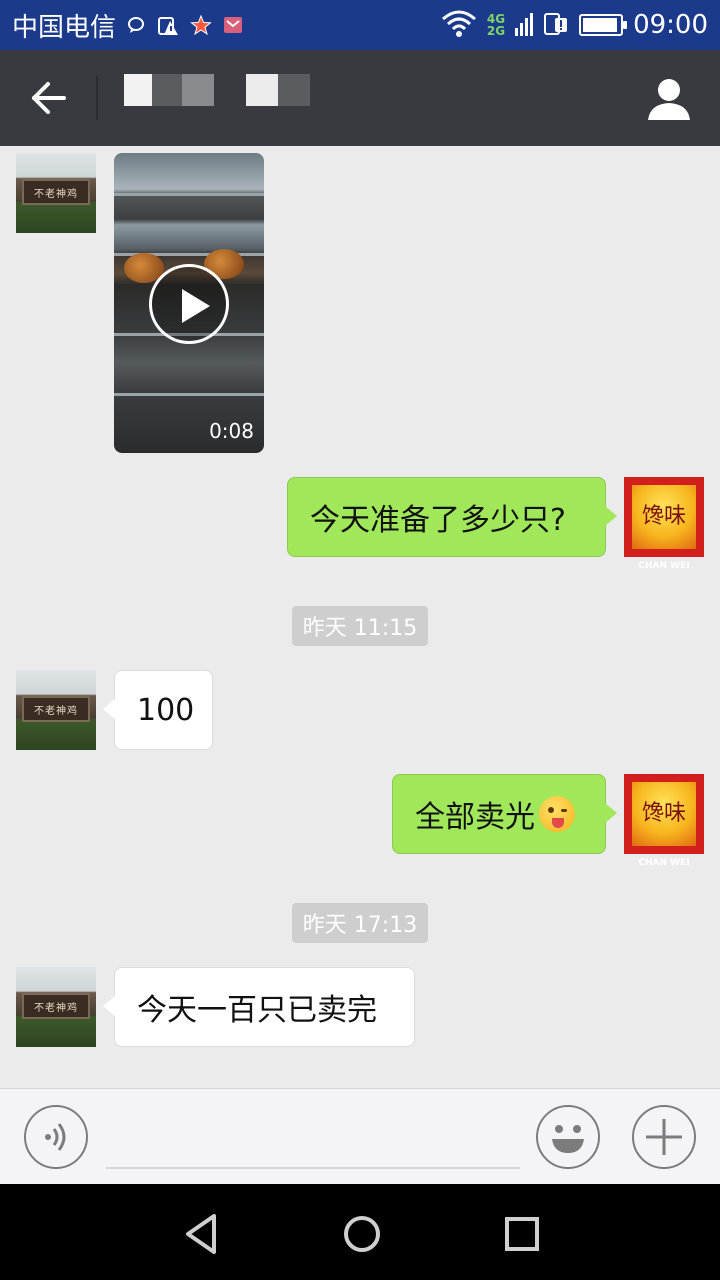 Image resolution: width=720 pixels, height=1280 pixels. I want to click on wifi-icon, so click(459, 25).